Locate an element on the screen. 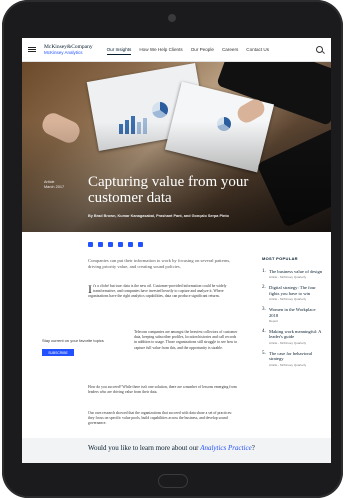  item-number: 3. is located at coordinates (264, 310).